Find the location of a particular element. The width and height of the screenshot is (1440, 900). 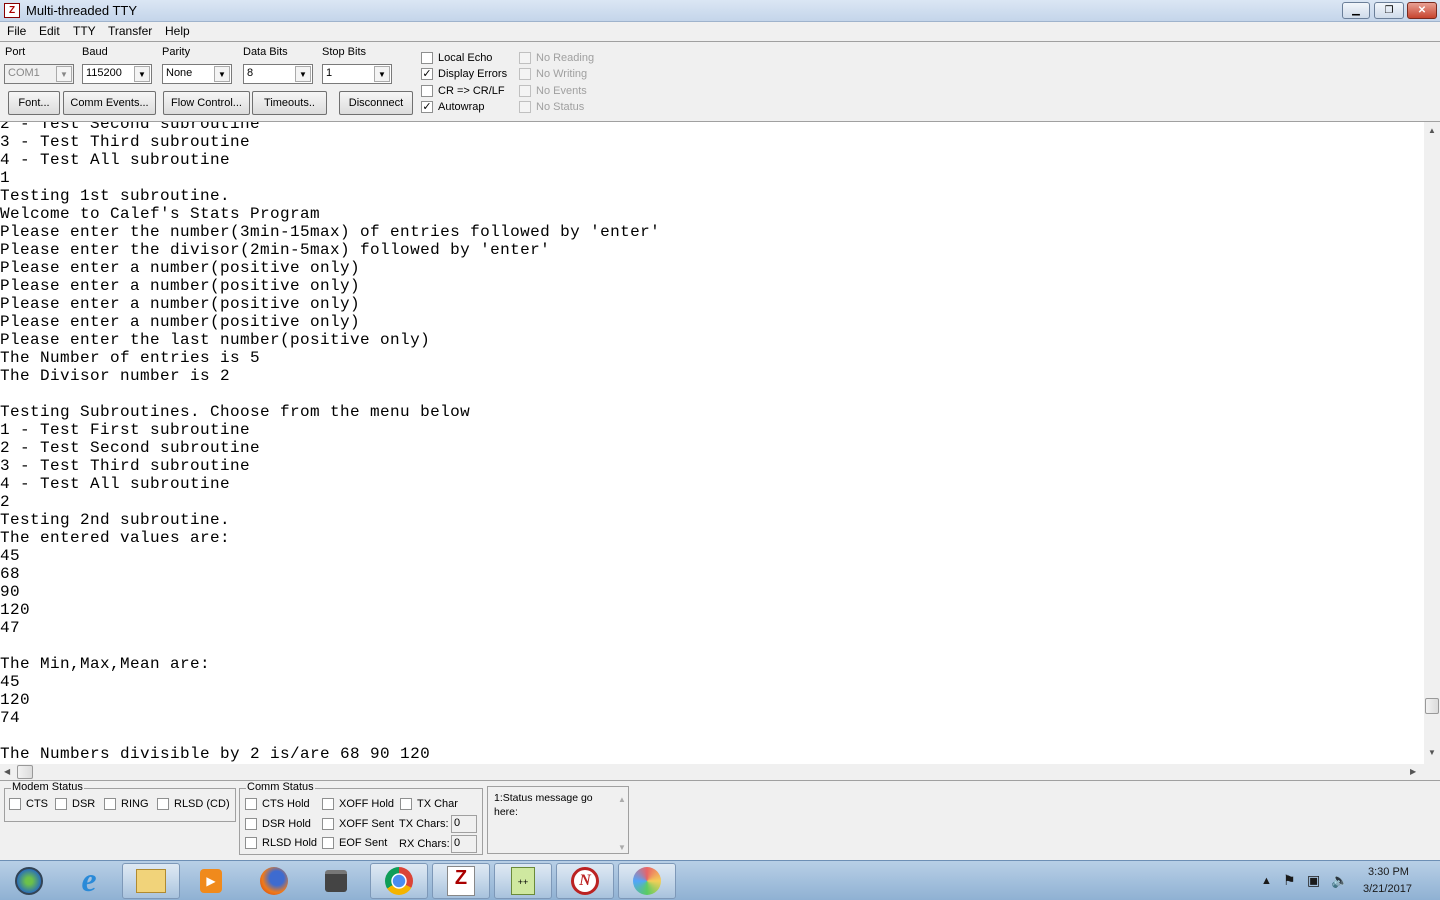

no-status-checkbox: No Status is located at coordinates (551, 107).